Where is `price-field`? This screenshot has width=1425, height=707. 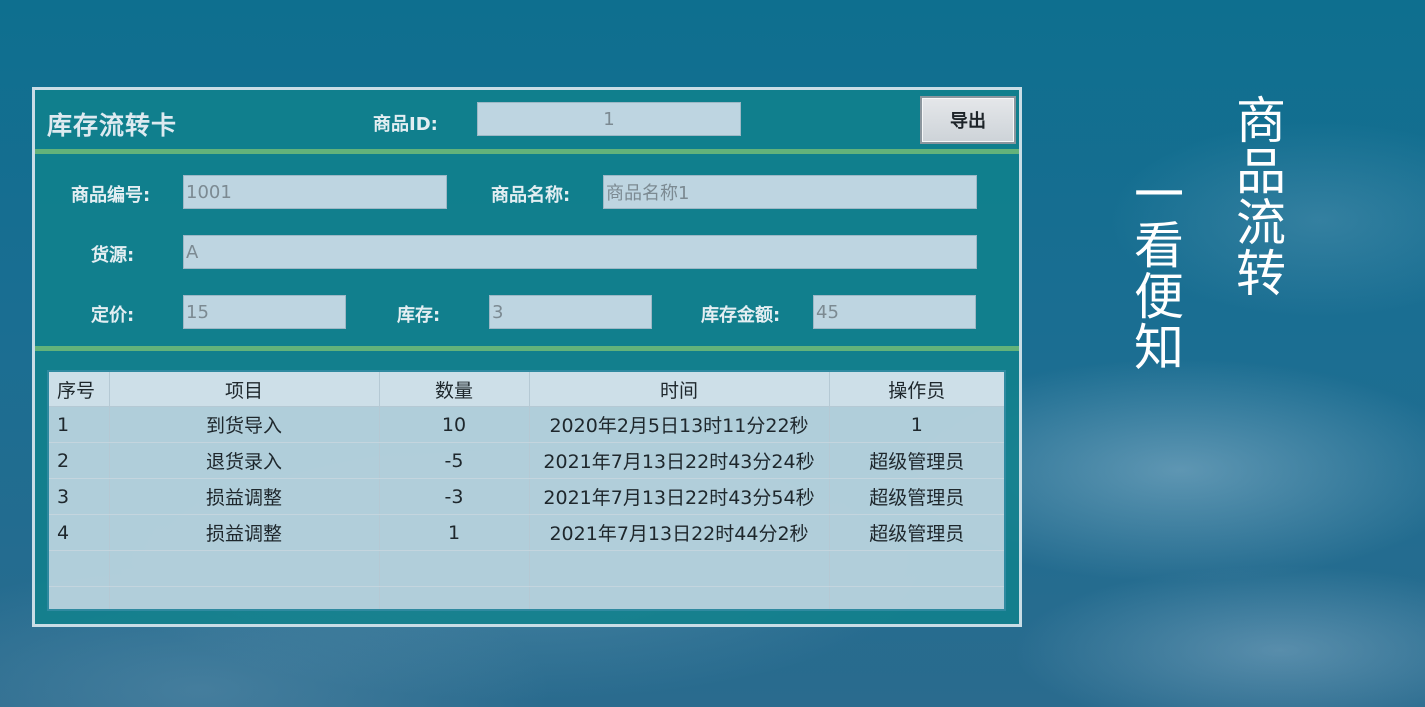
price-field is located at coordinates (264, 312).